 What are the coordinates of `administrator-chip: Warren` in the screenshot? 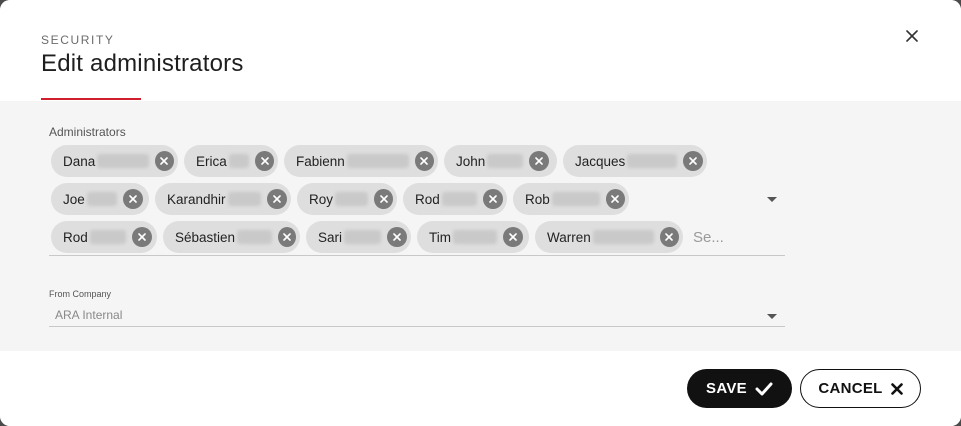 It's located at (609, 237).